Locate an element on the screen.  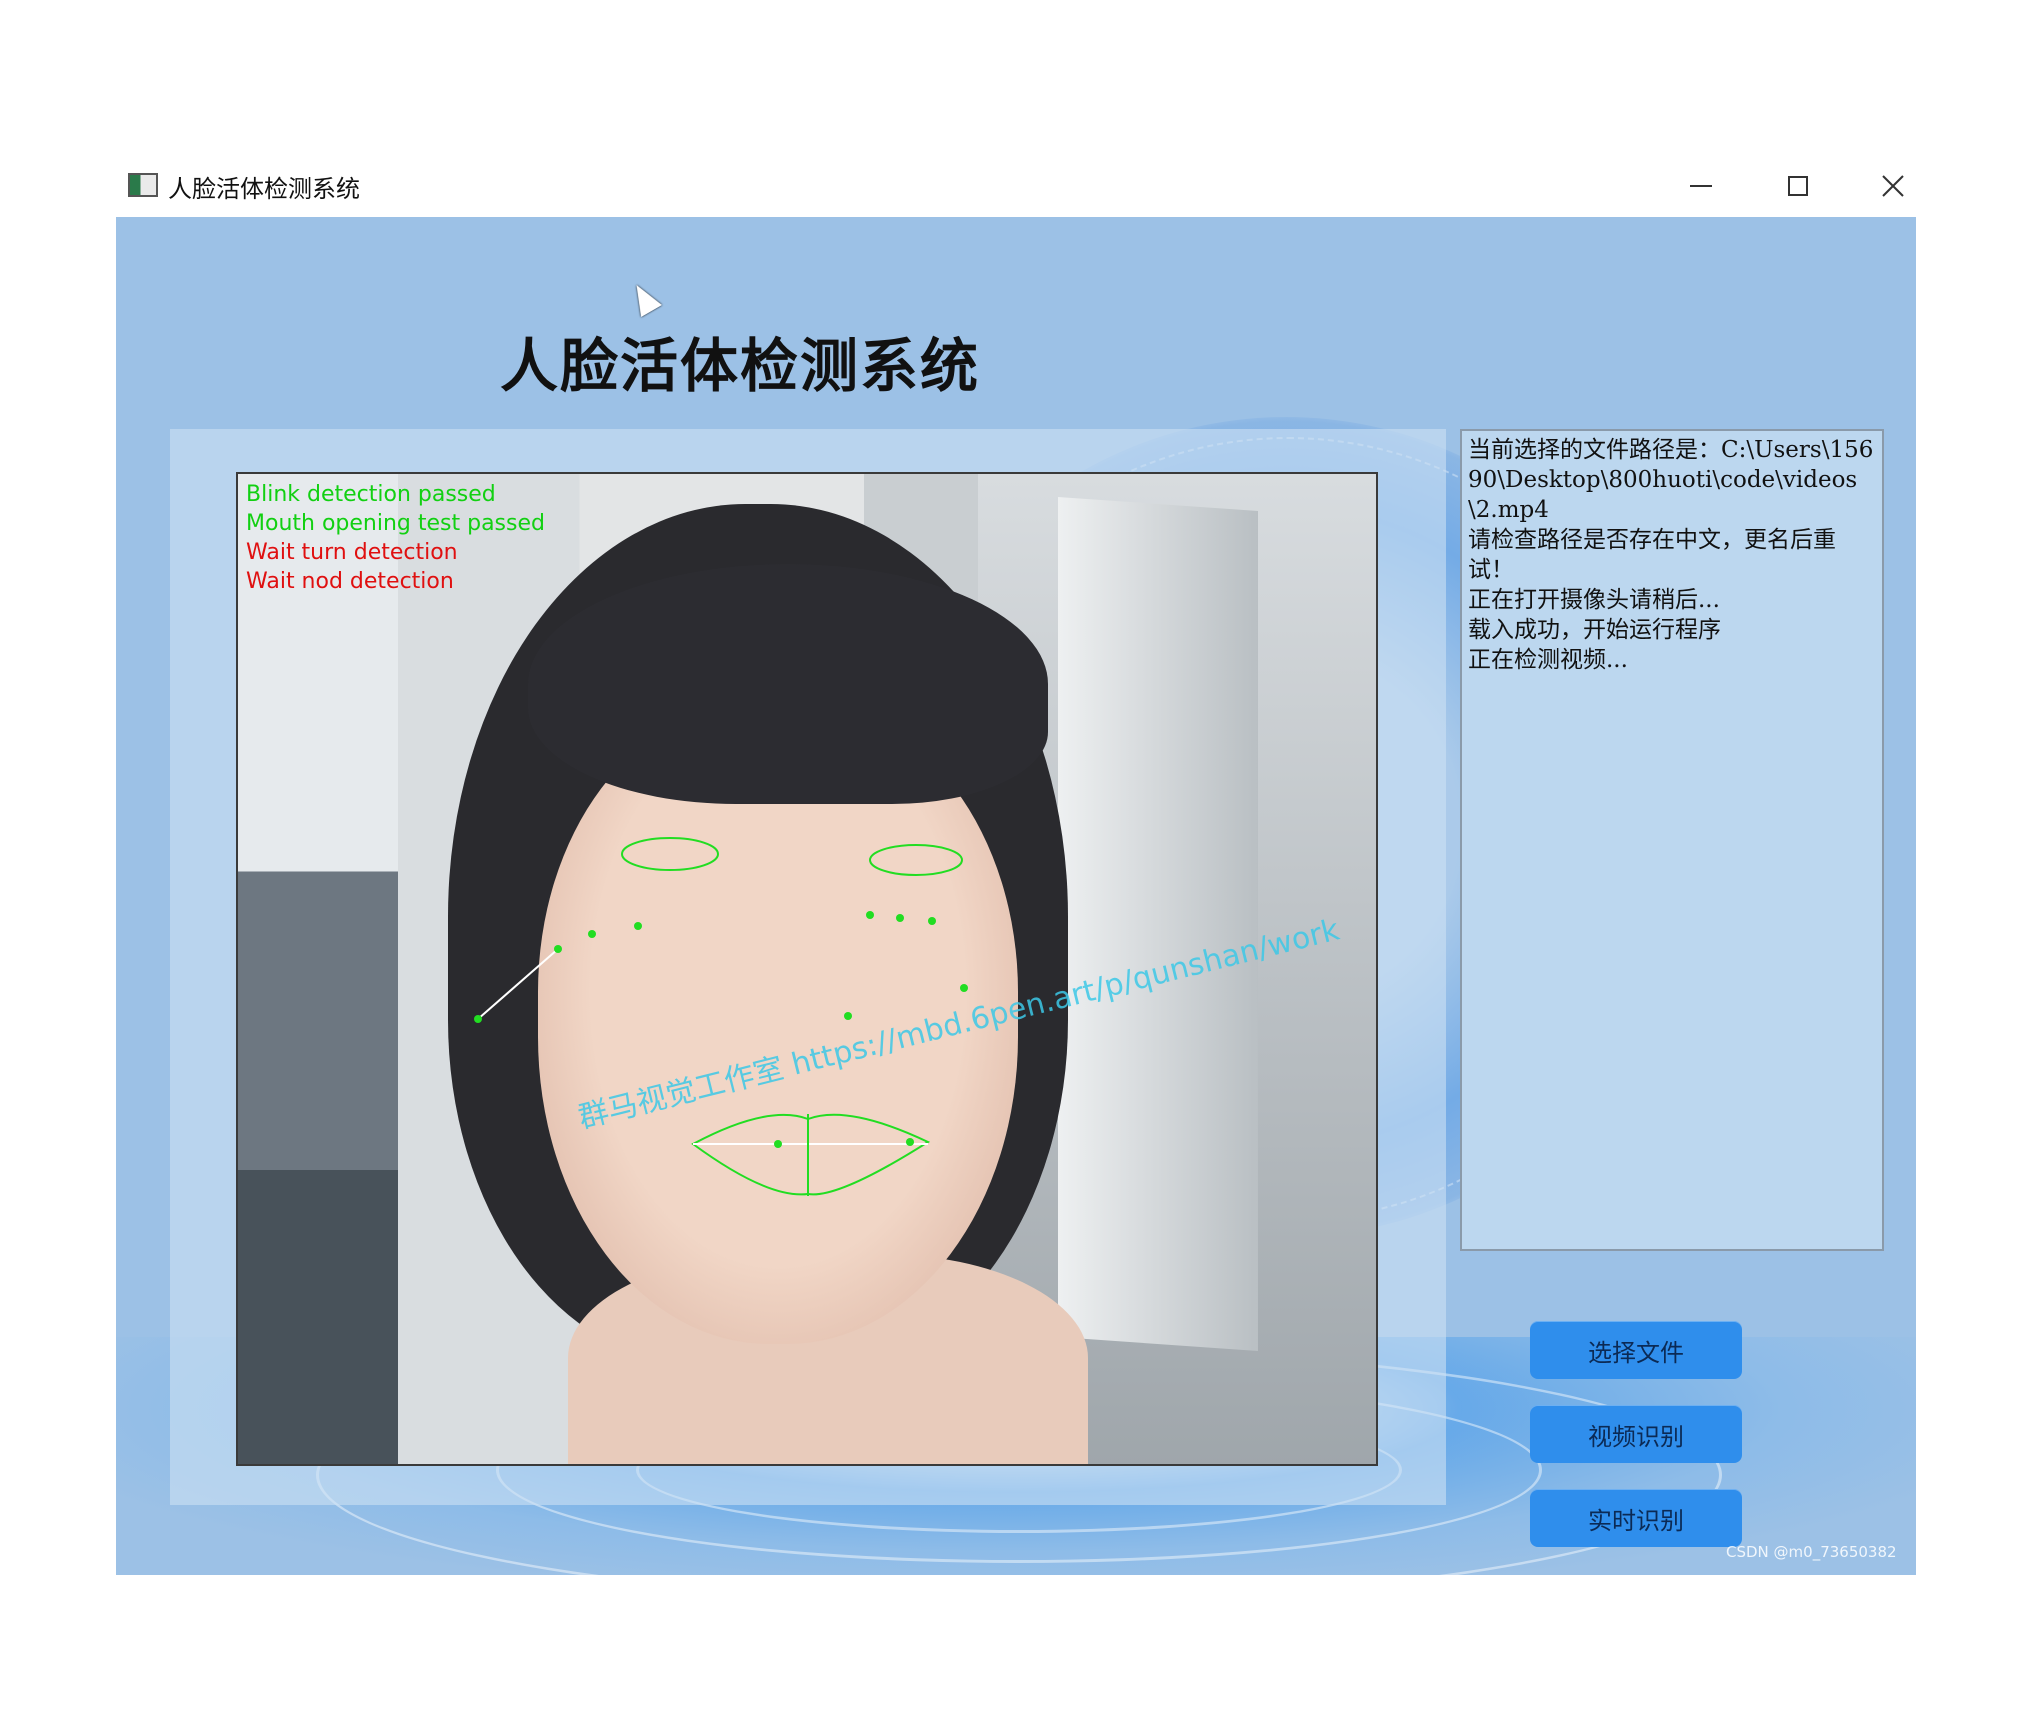
overlay-turn-status: Wait turn detection is located at coordinates (352, 552).